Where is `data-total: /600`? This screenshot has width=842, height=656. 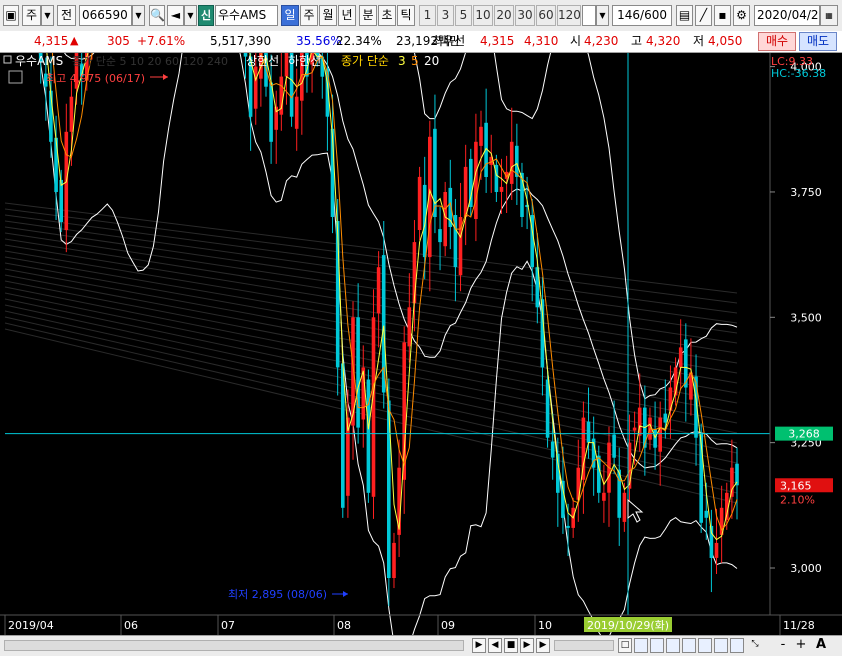
data-total: /600 is located at coordinates (653, 15).